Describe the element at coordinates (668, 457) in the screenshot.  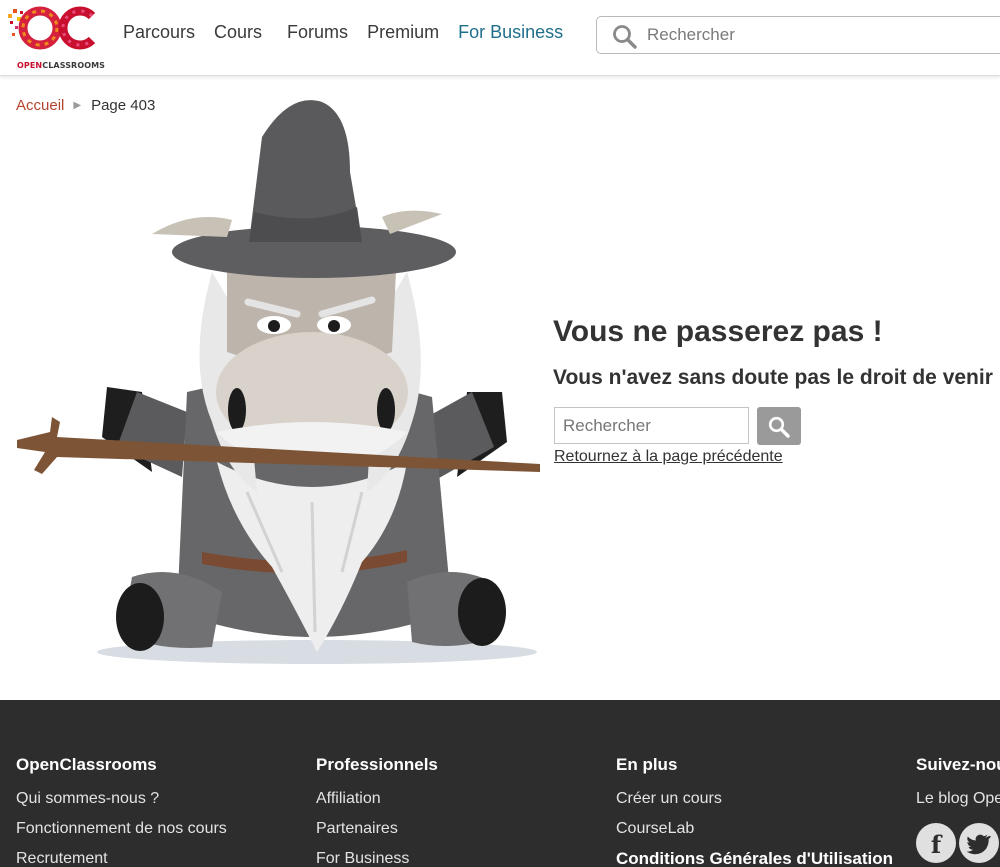
I see `back-link: Retournez à la page précédente` at that location.